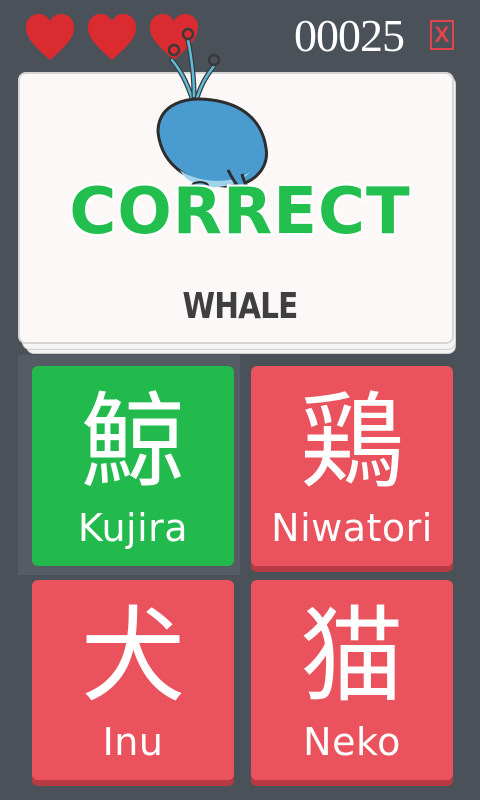 The height and width of the screenshot is (800, 480). I want to click on close-button: X, so click(442, 35).